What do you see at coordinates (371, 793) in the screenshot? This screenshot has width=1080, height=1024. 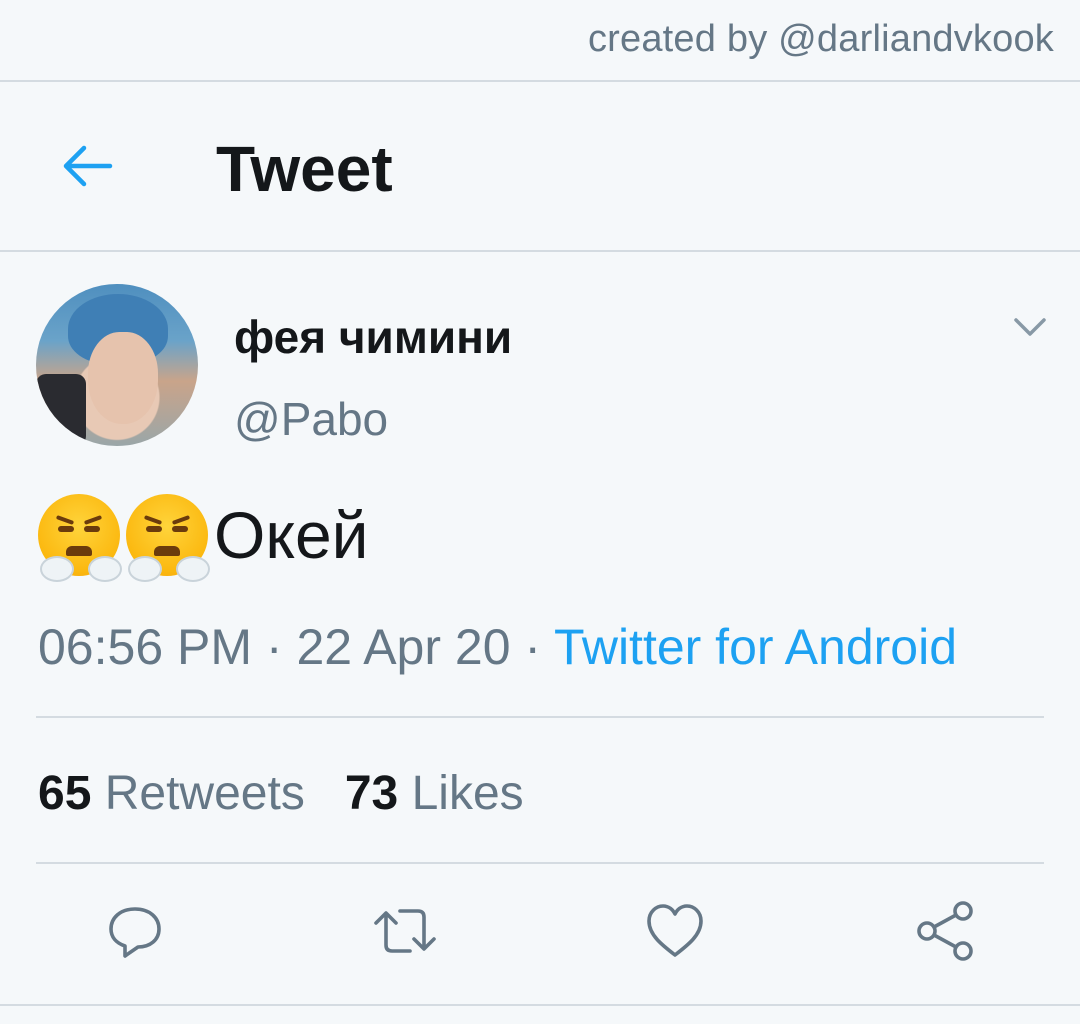 I see `likes-count: 73` at bounding box center [371, 793].